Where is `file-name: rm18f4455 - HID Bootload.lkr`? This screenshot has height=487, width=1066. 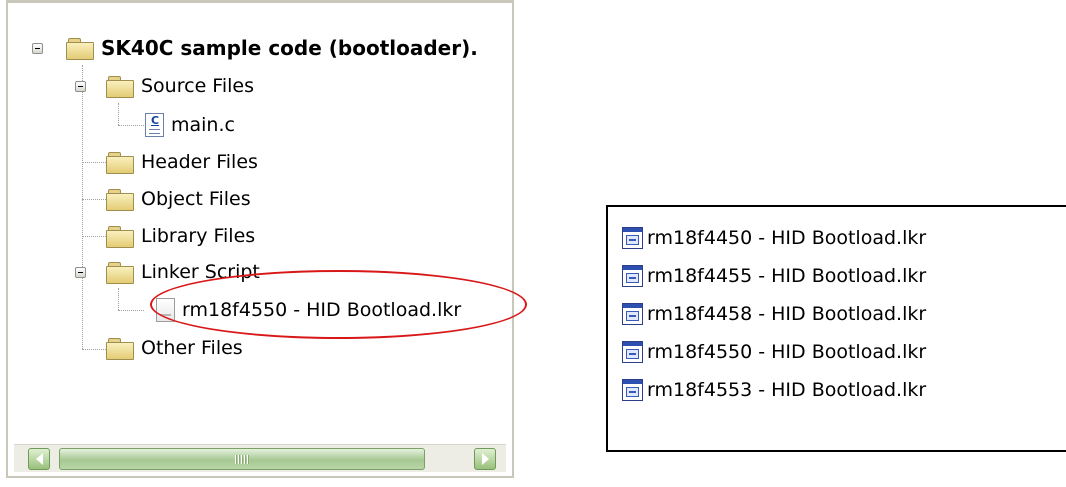
file-name: rm18f4455 - HID Bootload.lkr is located at coordinates (787, 276).